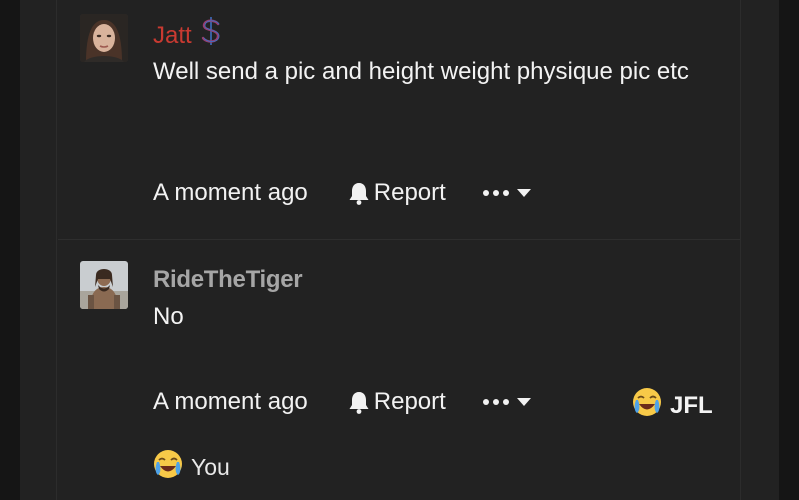  What do you see at coordinates (210, 466) in the screenshot?
I see `your-reaction-label: You` at bounding box center [210, 466].